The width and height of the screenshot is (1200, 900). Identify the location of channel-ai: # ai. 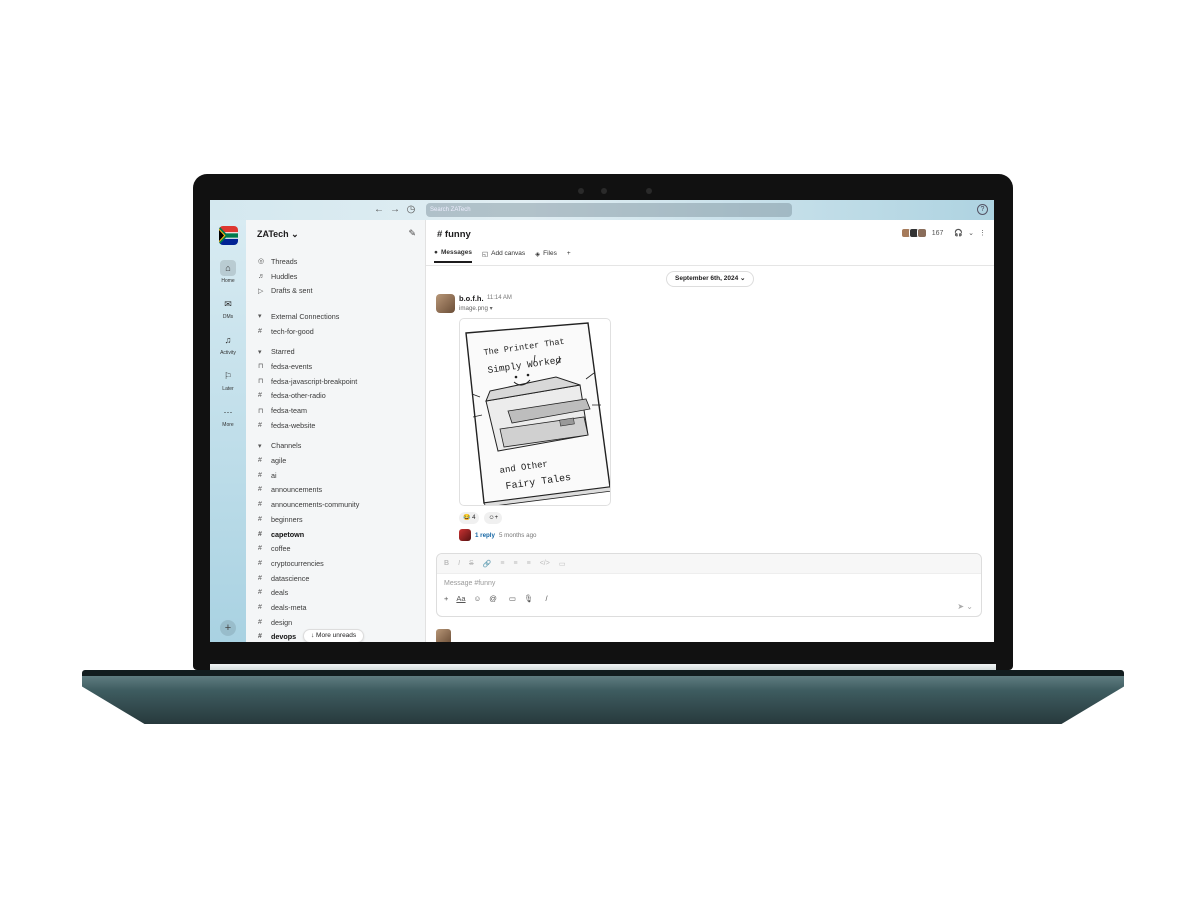
(338, 475).